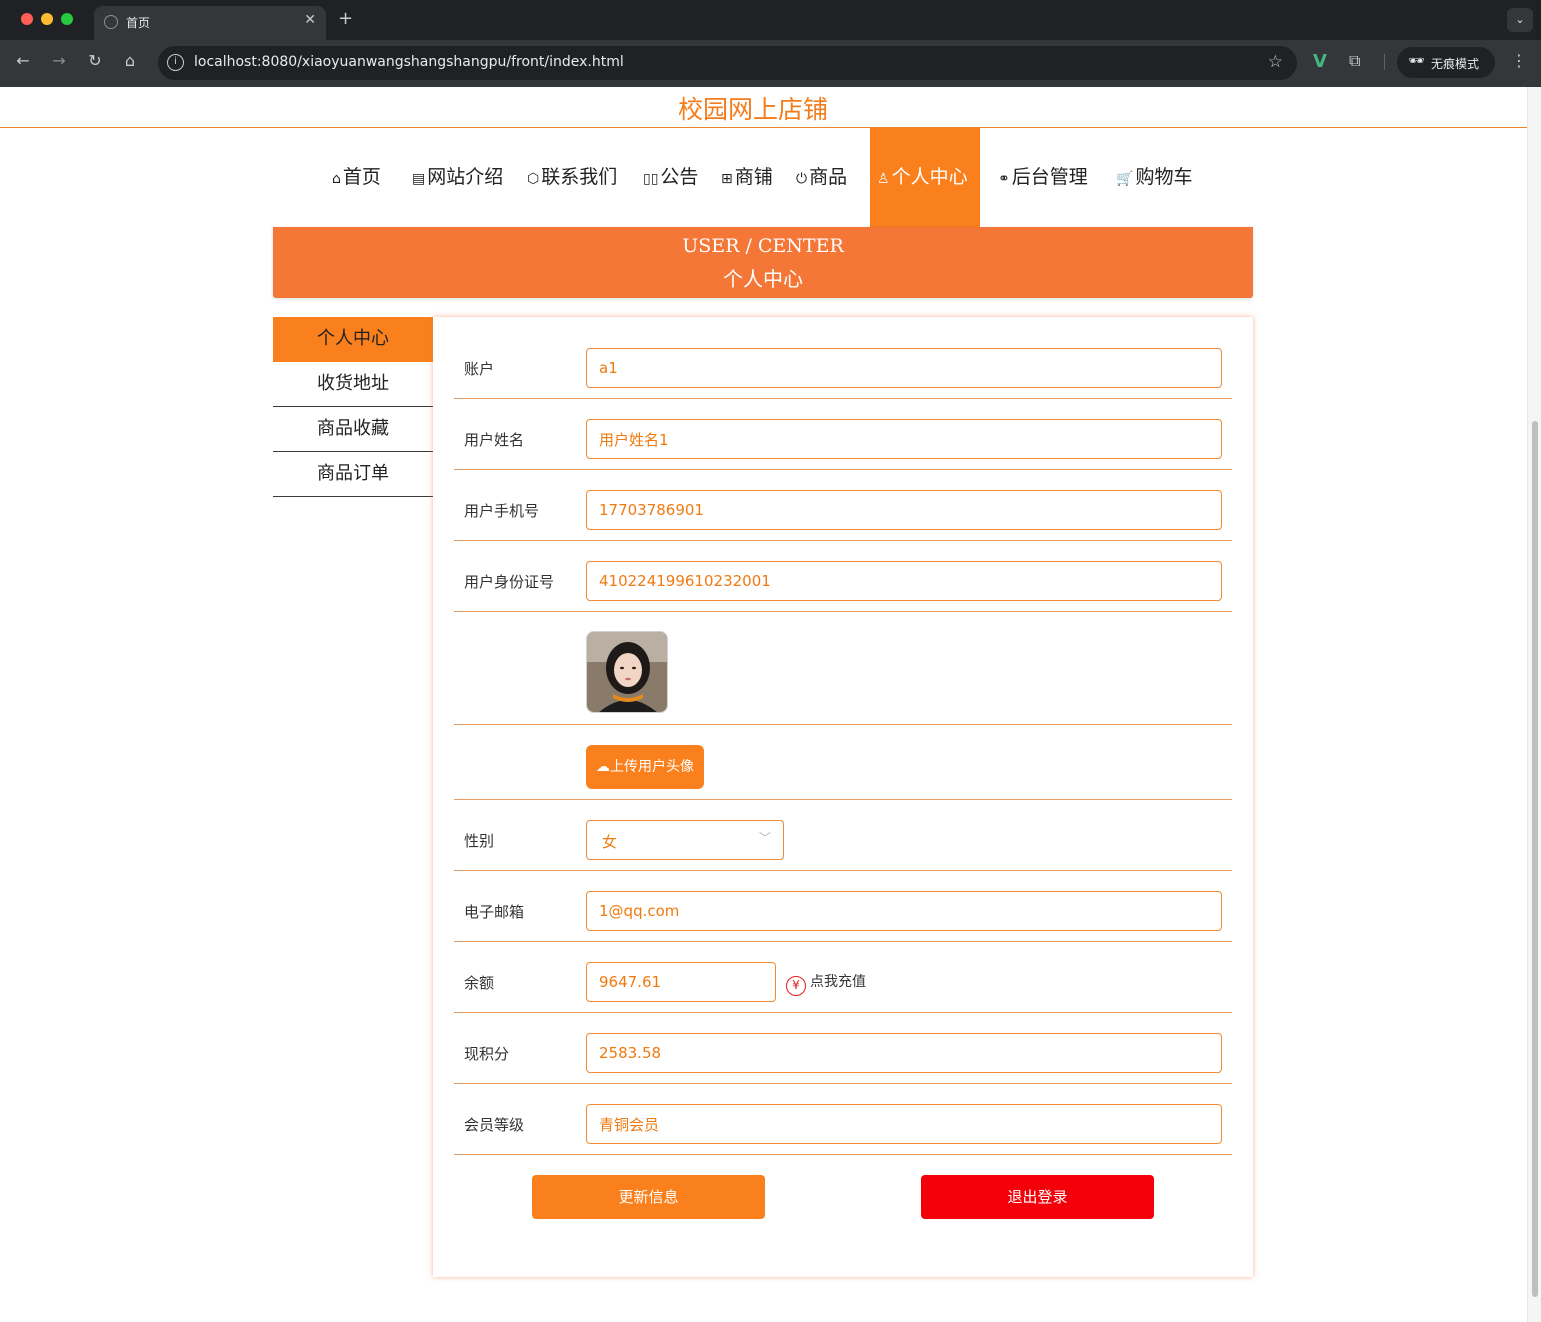 Image resolution: width=1541 pixels, height=1322 pixels. I want to click on form-row-upload: ☁上传用户头像, so click(843, 762).